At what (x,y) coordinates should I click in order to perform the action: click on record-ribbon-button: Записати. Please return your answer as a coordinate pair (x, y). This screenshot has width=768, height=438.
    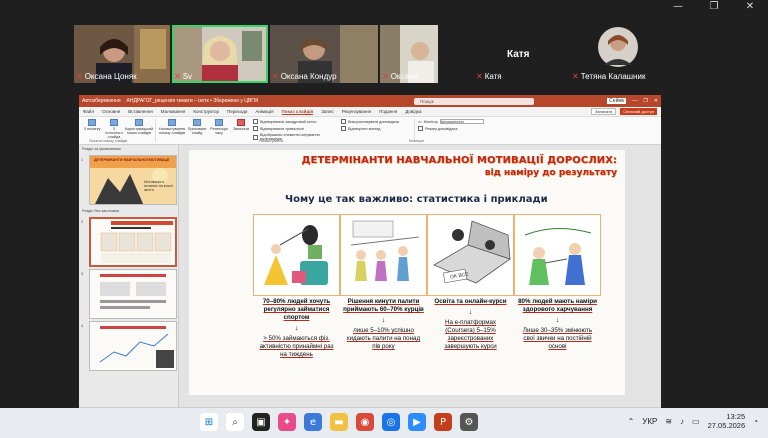
    Looking at the image, I should click on (241, 125).